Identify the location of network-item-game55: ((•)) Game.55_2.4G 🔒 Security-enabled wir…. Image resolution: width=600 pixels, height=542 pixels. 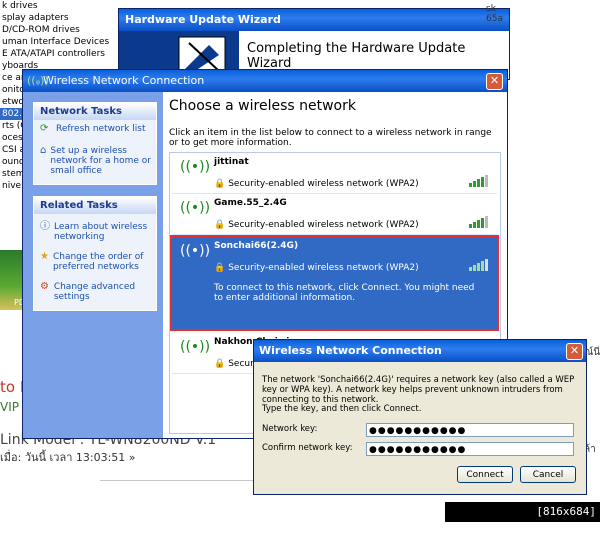
(334, 214).